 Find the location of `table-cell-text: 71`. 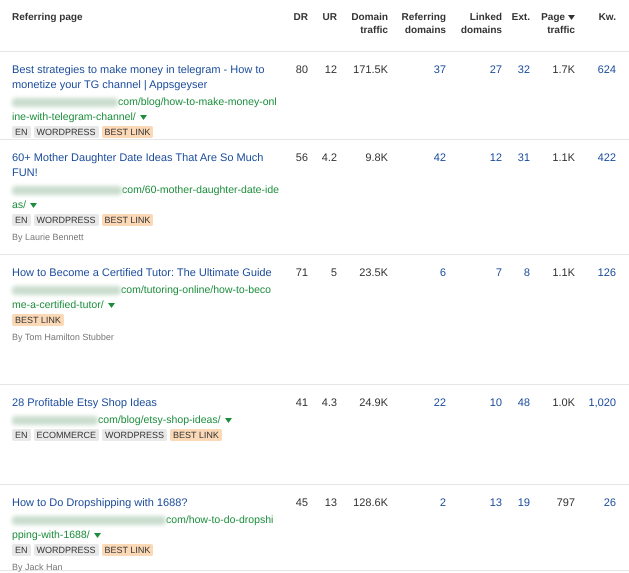

table-cell-text: 71 is located at coordinates (301, 273).